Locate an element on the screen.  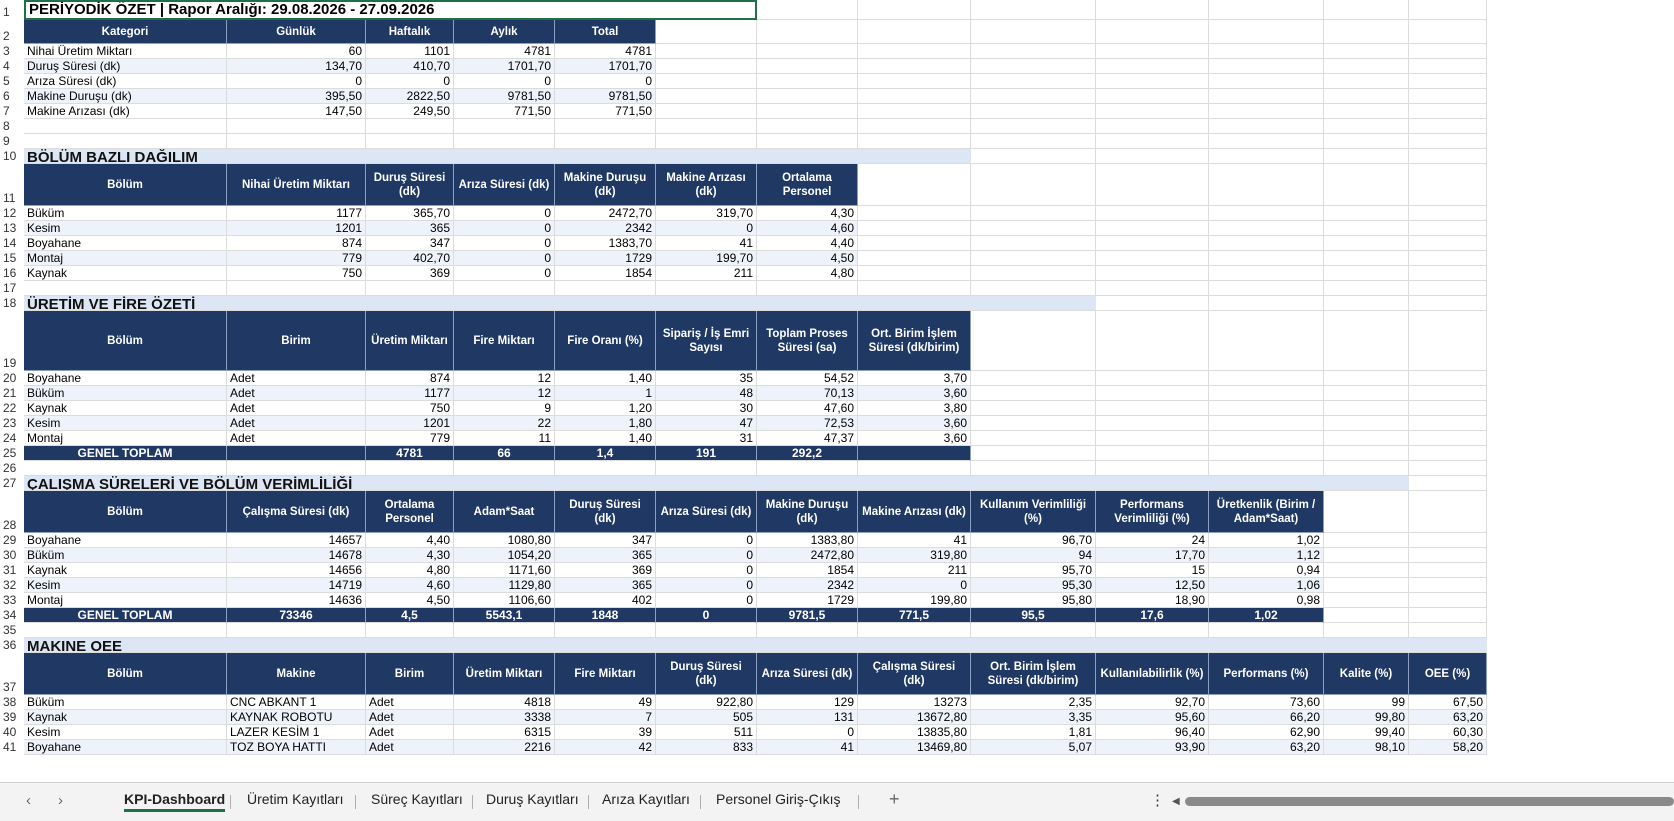
total-cell: 95,5 is located at coordinates (1033, 615).